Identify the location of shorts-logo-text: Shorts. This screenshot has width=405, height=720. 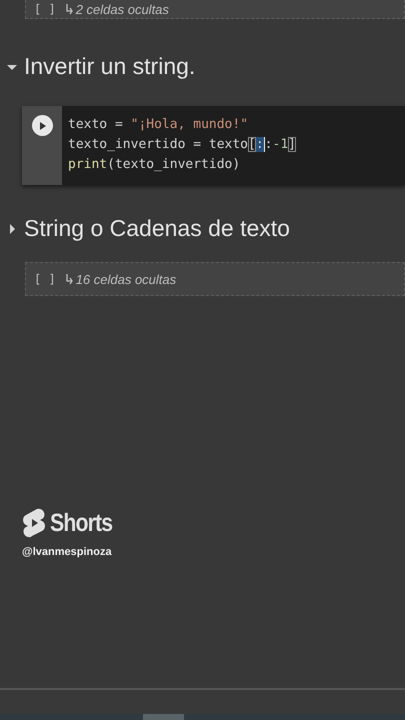
(81, 523).